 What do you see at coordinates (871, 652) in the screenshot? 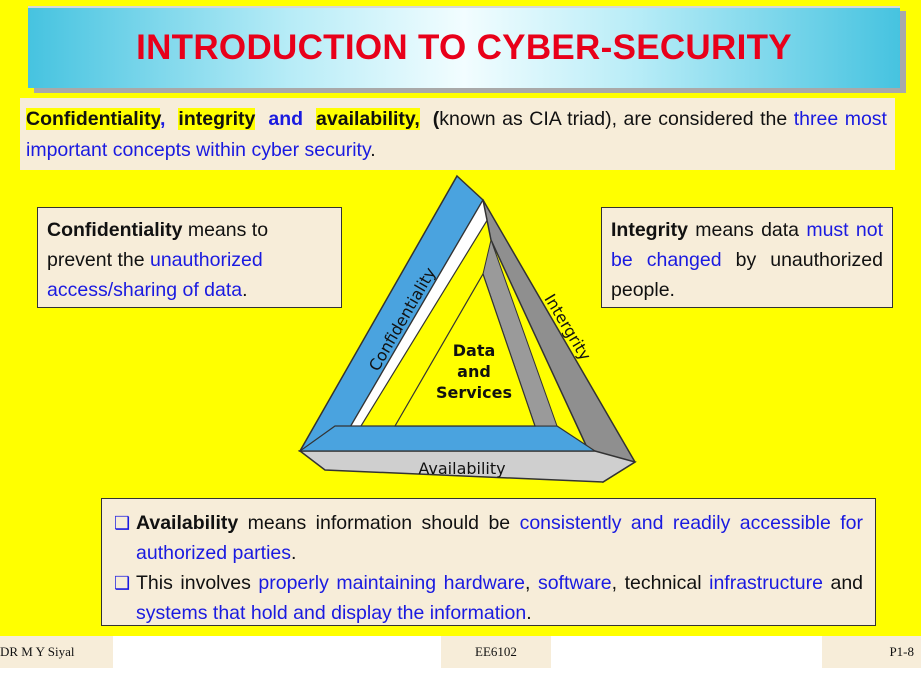
I see `footer-page-number: P1-8` at bounding box center [871, 652].